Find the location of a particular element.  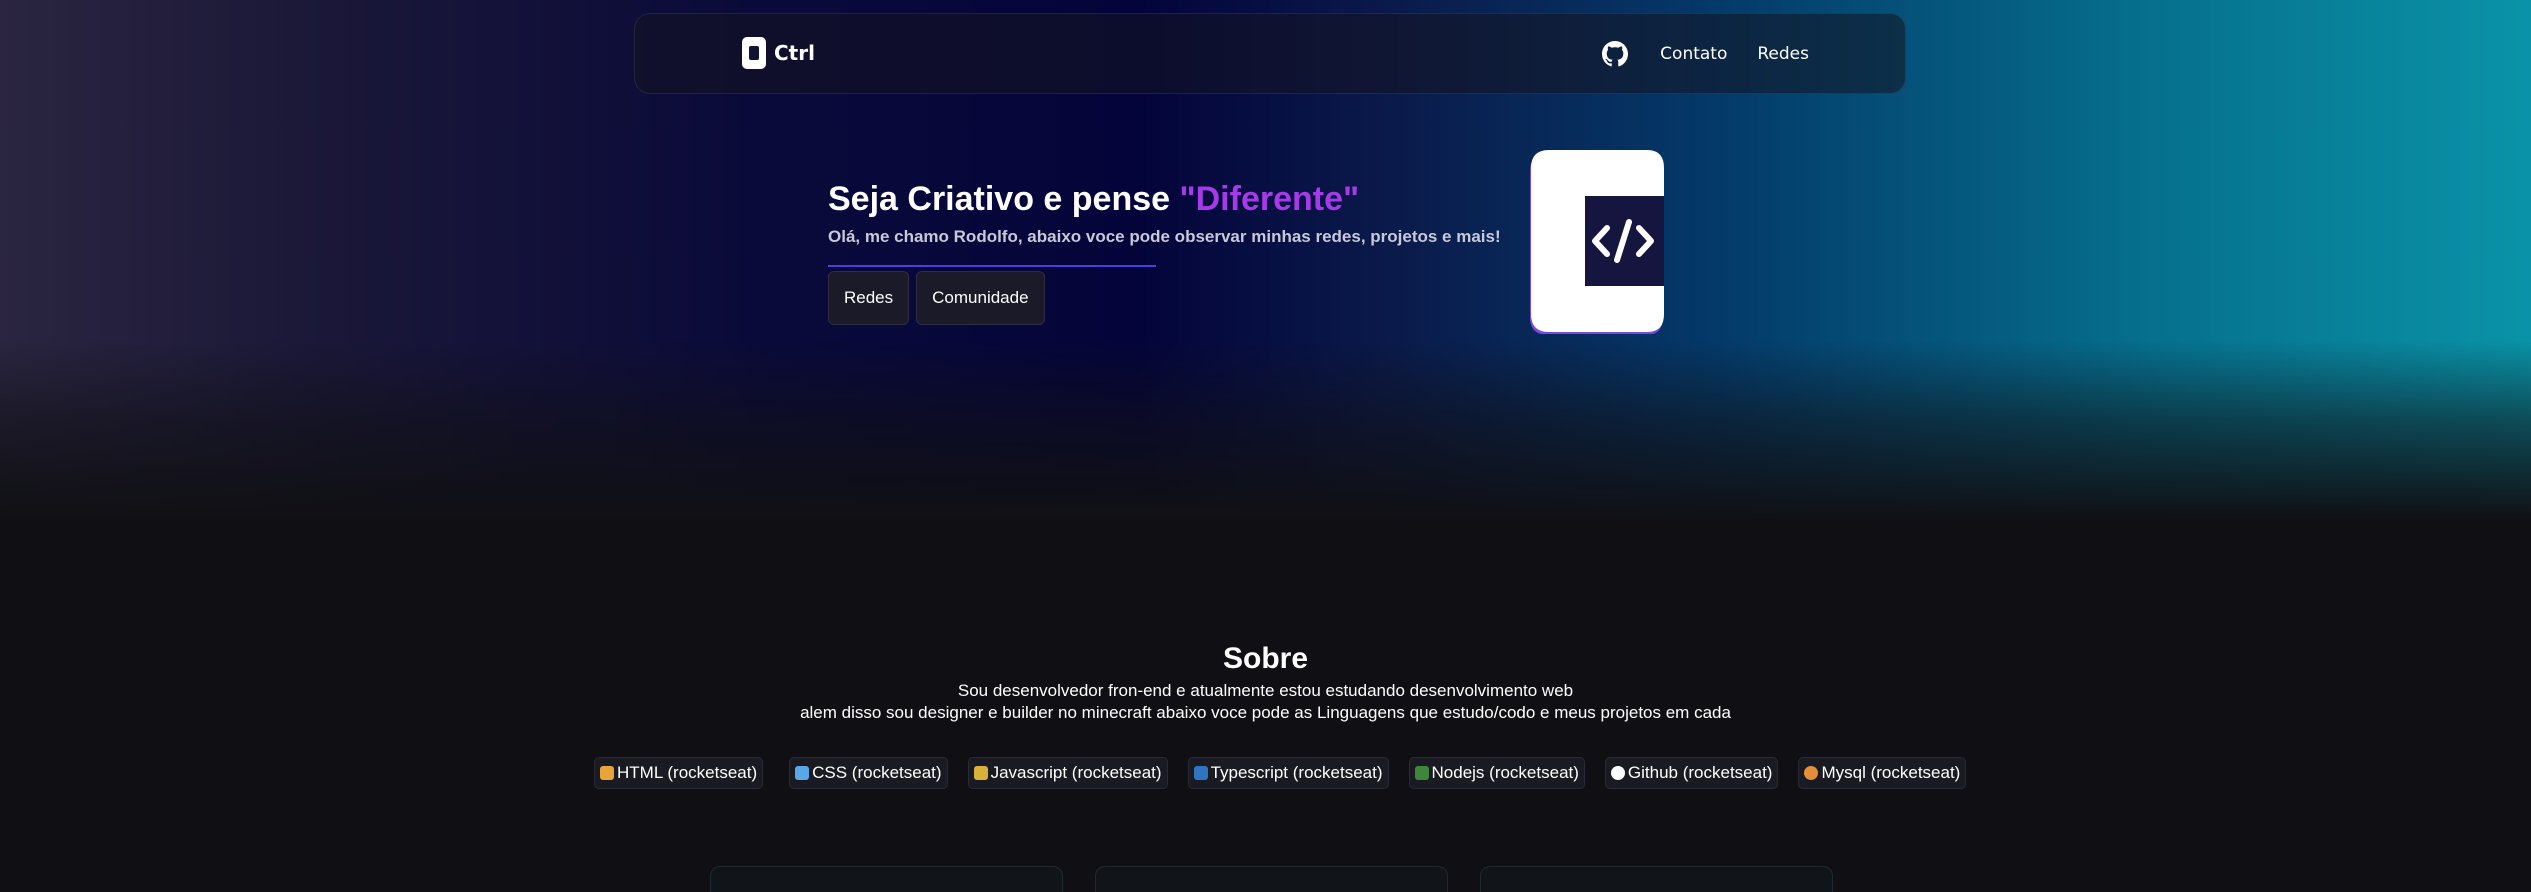

code-brand-logo-icon is located at coordinates (1597, 242).